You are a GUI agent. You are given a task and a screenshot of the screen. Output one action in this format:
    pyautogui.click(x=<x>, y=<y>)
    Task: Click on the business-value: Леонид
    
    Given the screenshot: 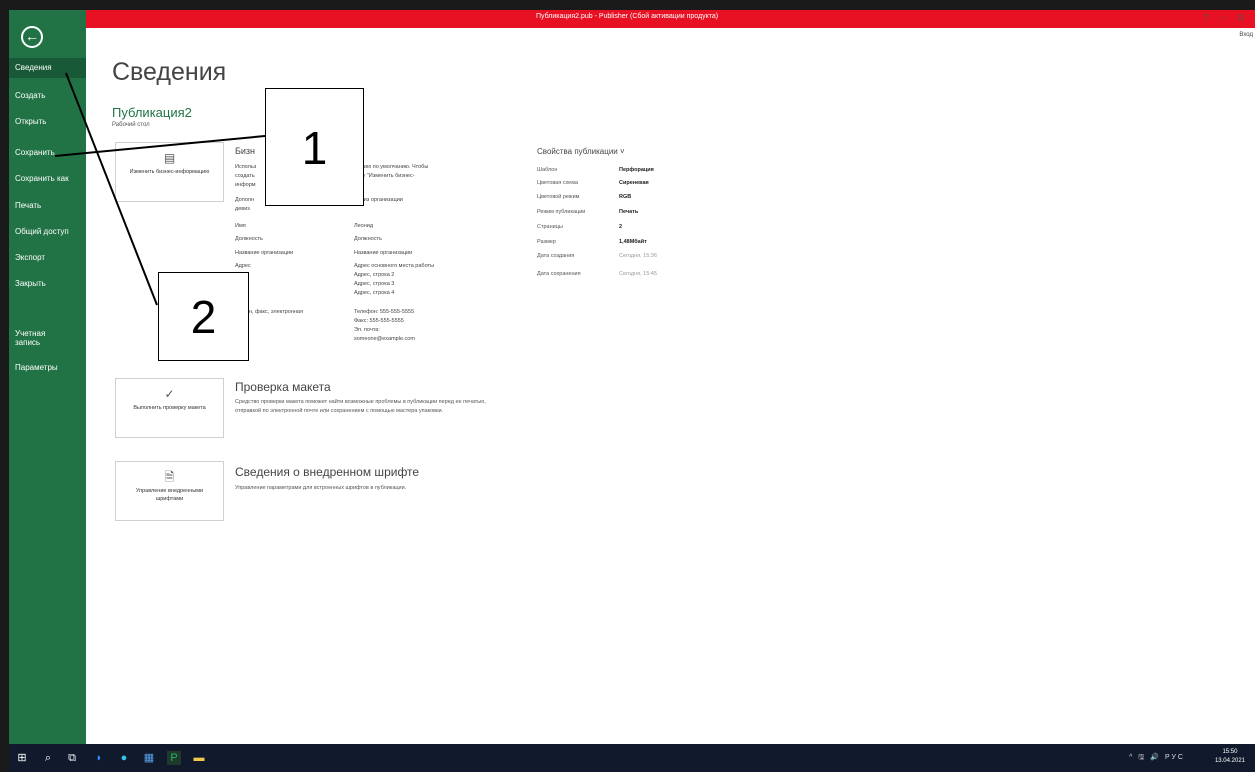 What is the action you would take?
    pyautogui.click(x=364, y=226)
    